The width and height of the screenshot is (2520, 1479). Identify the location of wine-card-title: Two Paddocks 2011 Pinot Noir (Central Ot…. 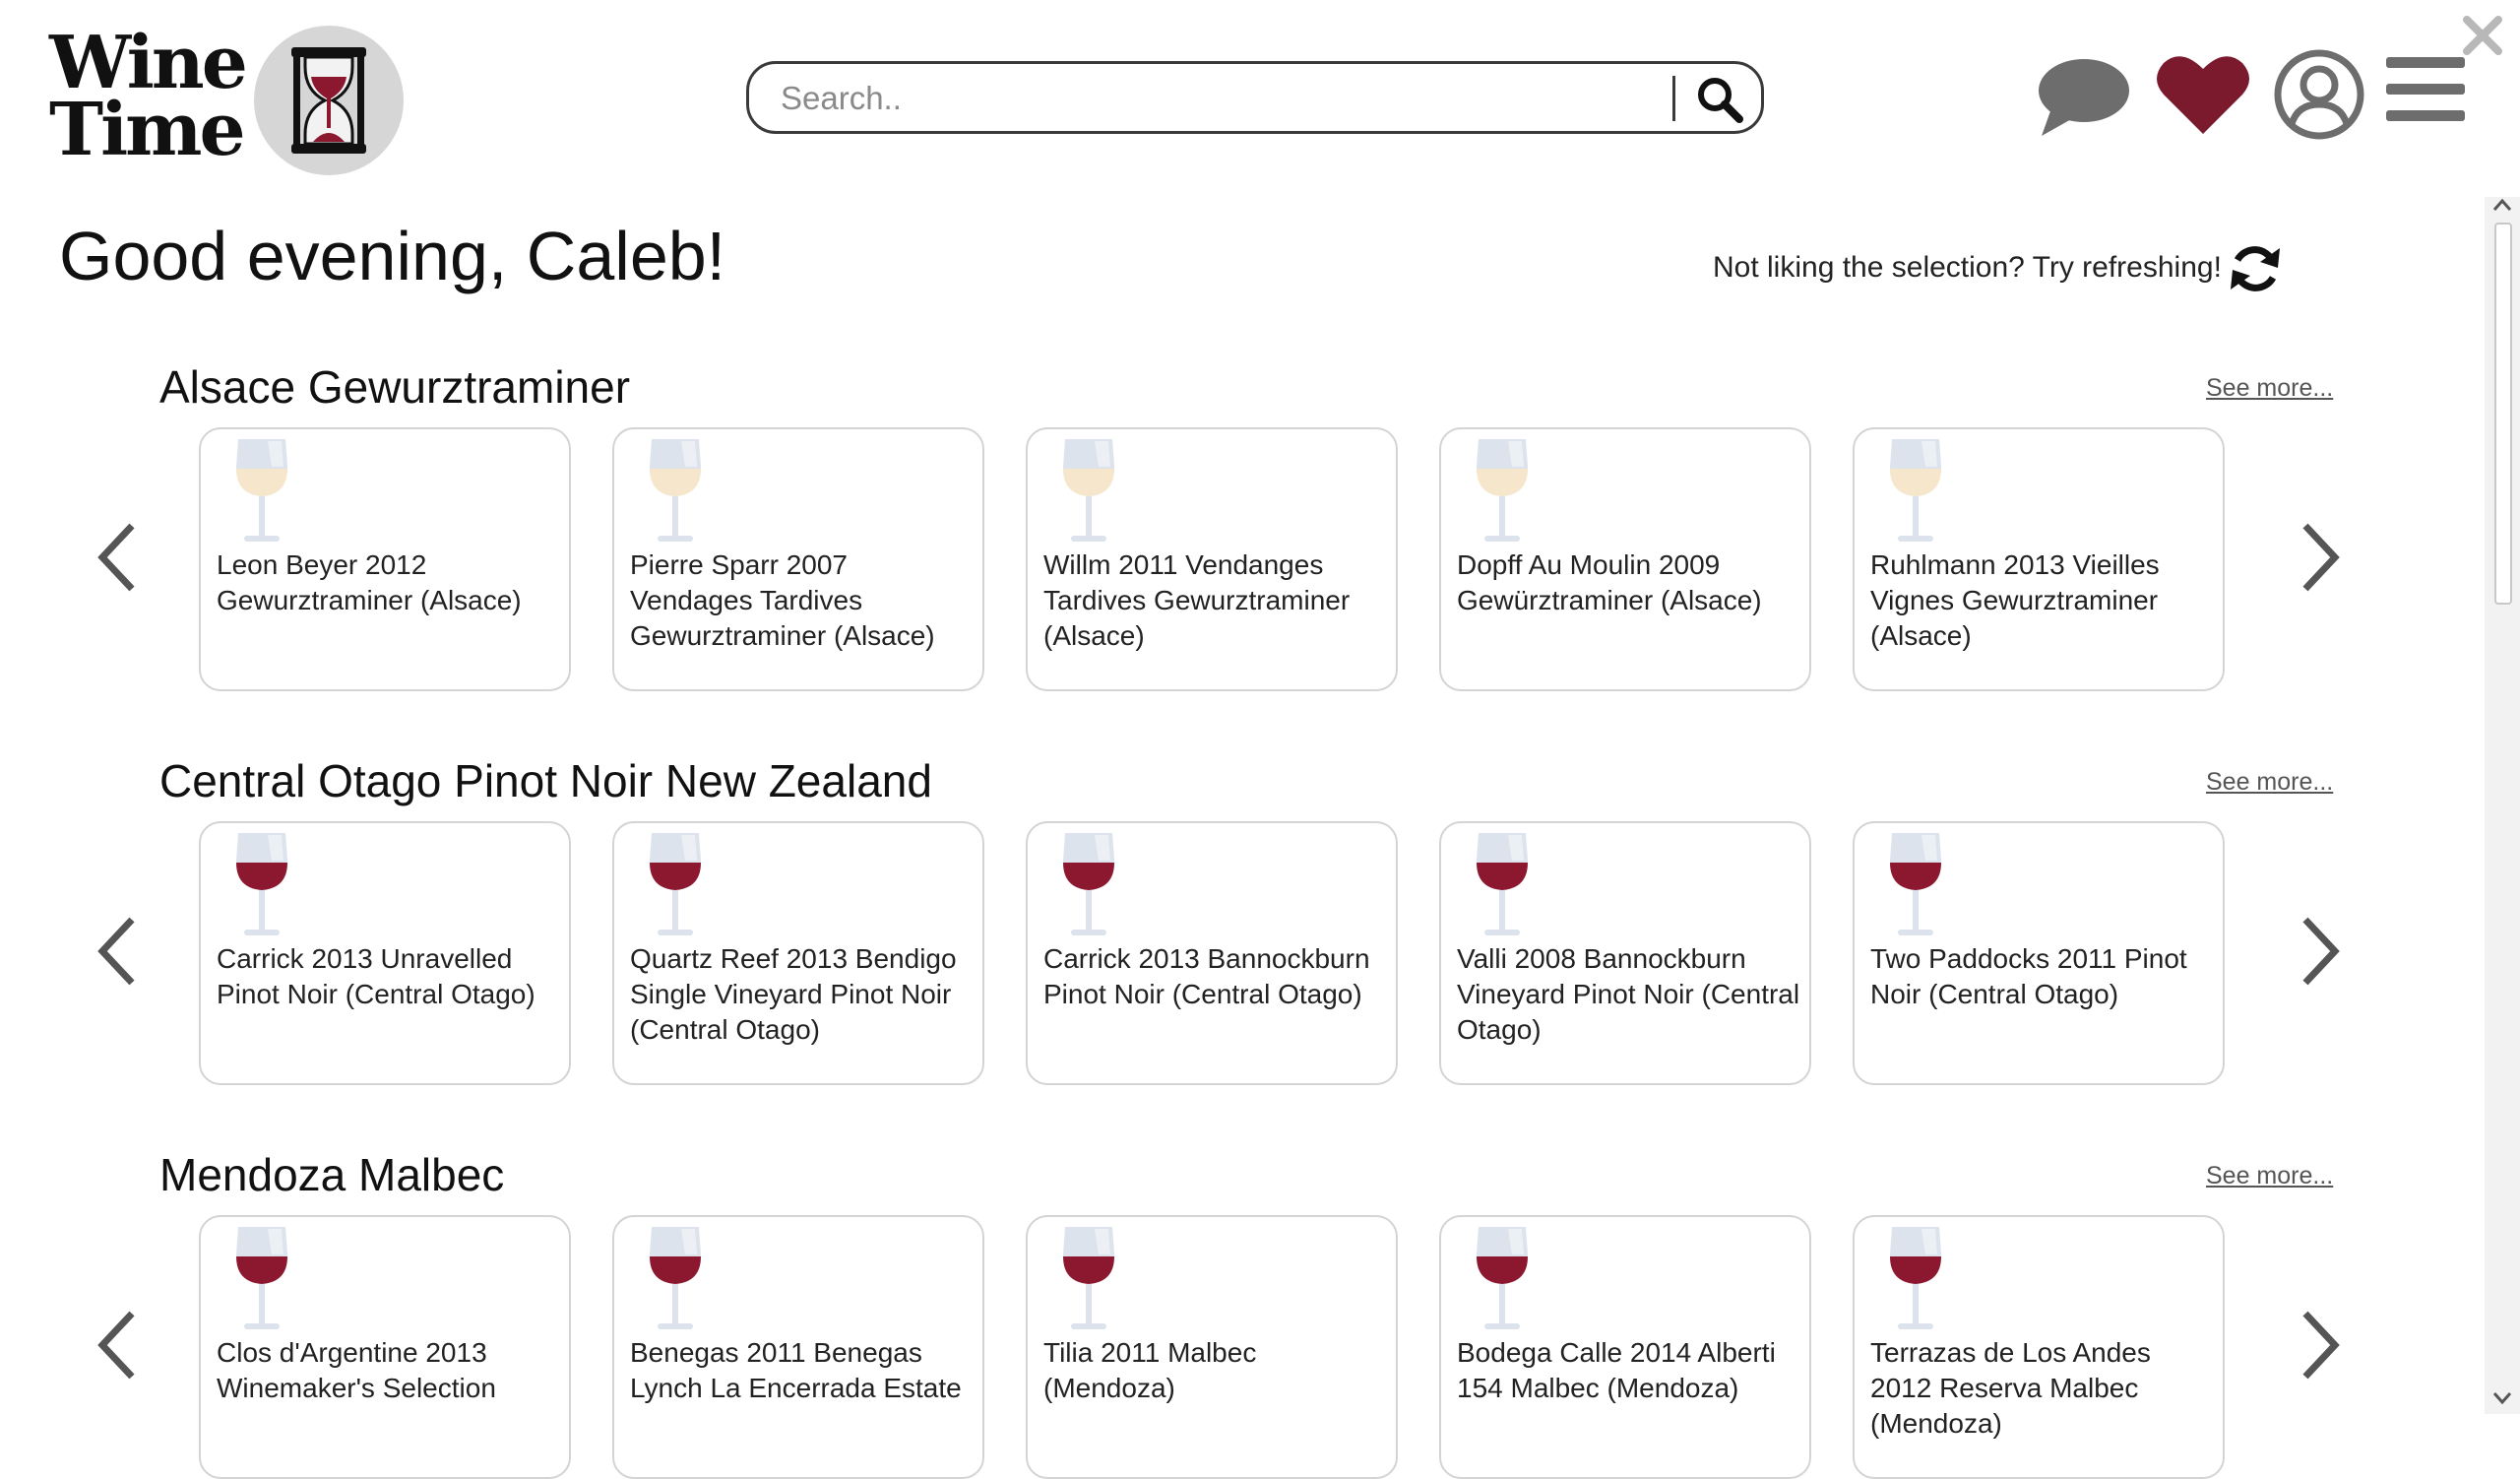
(2028, 976).